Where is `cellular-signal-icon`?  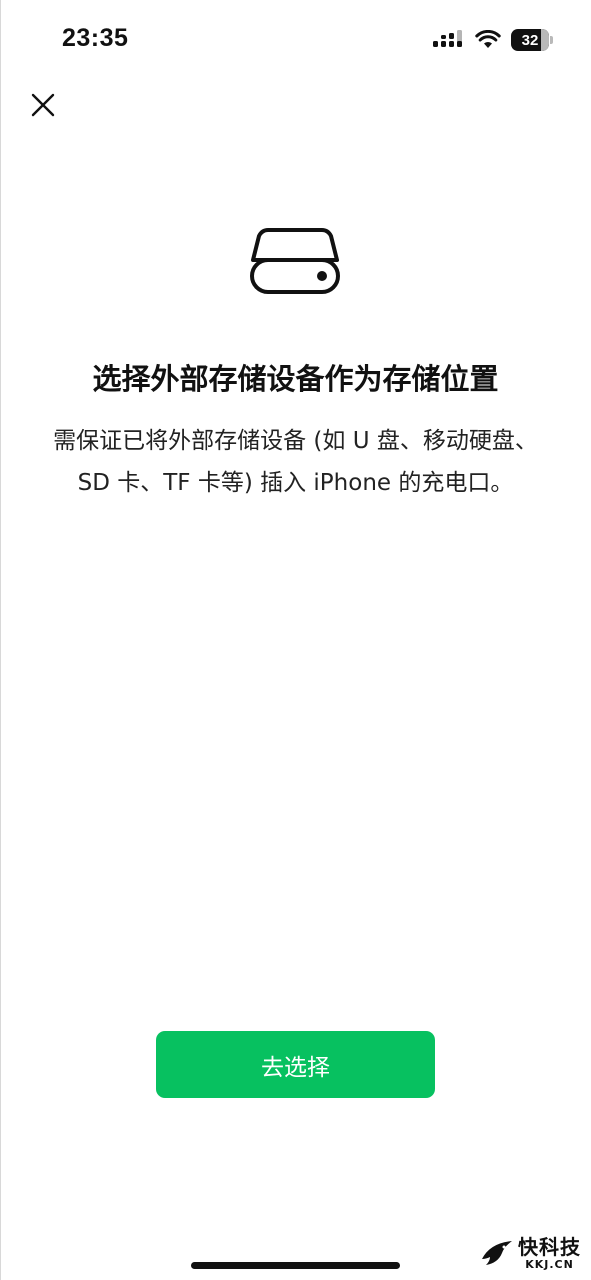 cellular-signal-icon is located at coordinates (447, 38).